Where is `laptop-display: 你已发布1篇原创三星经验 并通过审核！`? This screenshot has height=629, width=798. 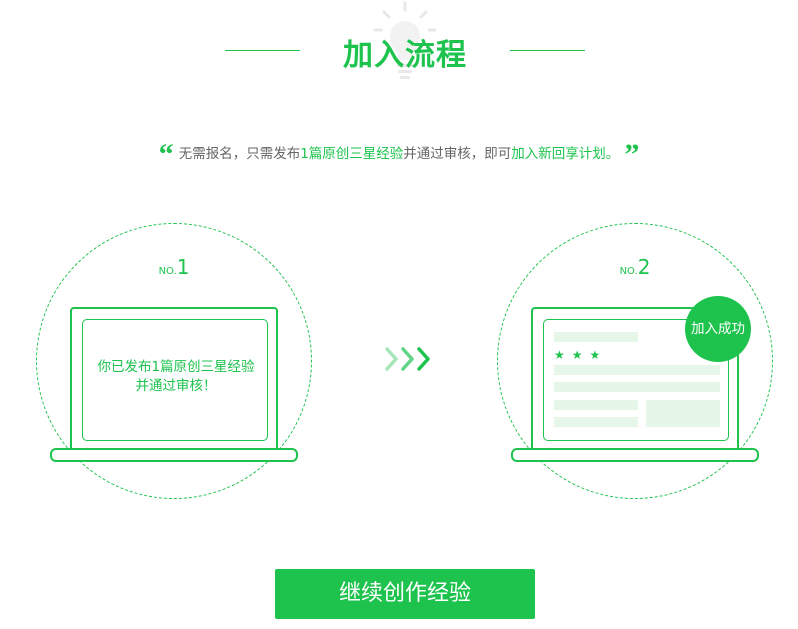 laptop-display: 你已发布1篇原创三星经验 并通过审核！ is located at coordinates (175, 380).